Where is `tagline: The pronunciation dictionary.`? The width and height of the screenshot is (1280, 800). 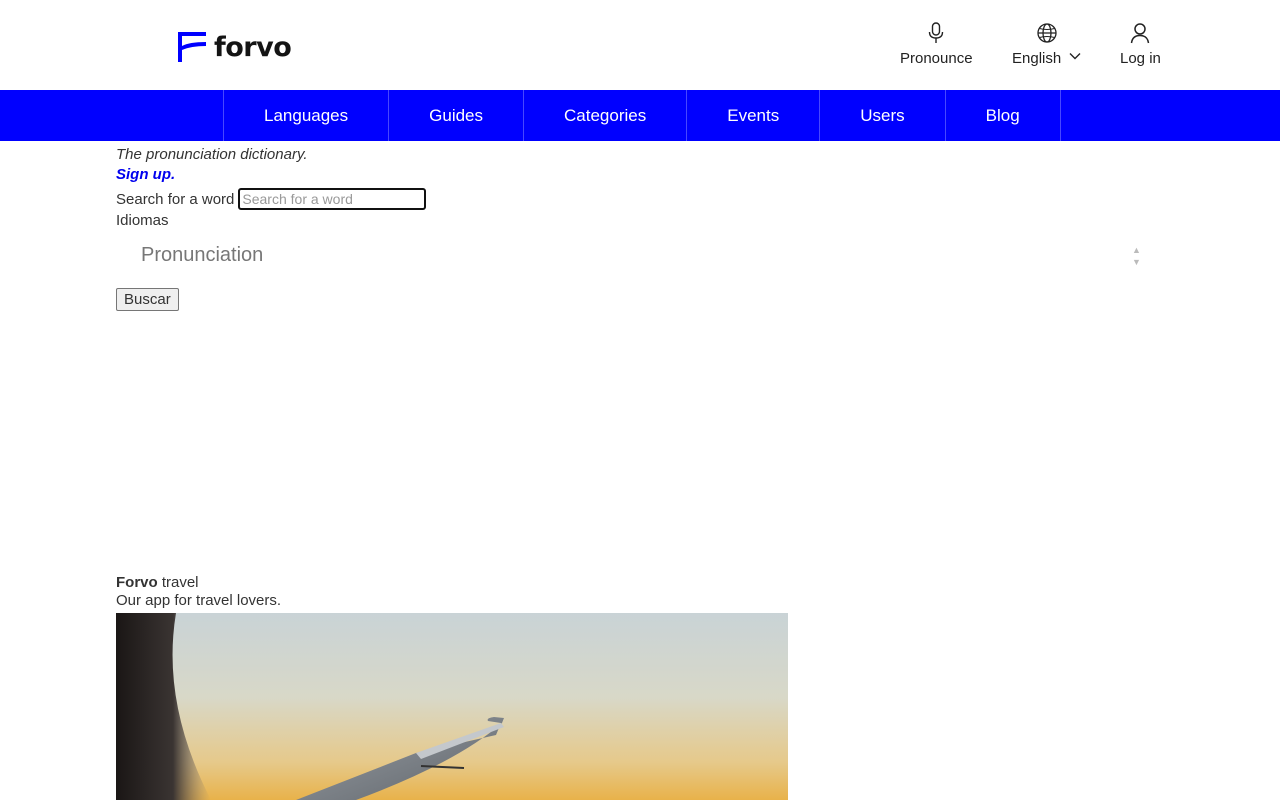 tagline: The pronunciation dictionary. is located at coordinates (212, 154).